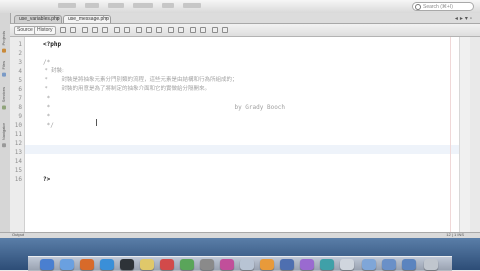 The width and height of the screenshot is (480, 271). I want to click on sidebar-item-services: Services, so click(5, 98).